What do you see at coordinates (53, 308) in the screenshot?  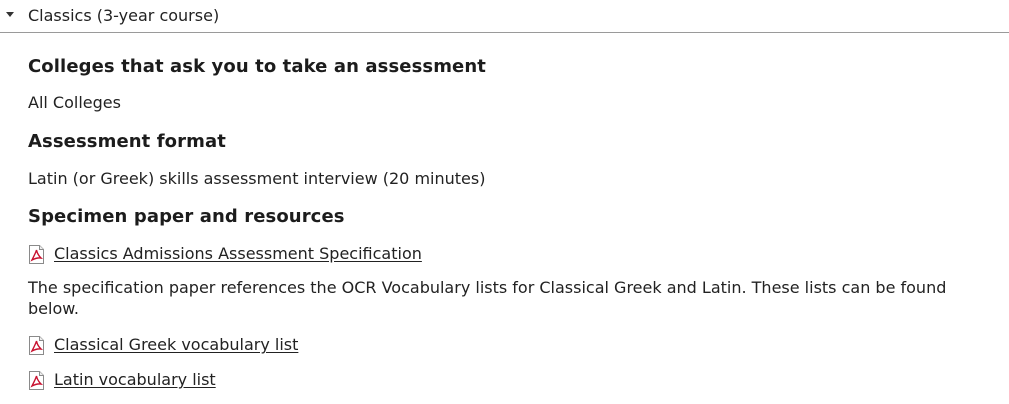 I see `resources-note-line2: below.` at bounding box center [53, 308].